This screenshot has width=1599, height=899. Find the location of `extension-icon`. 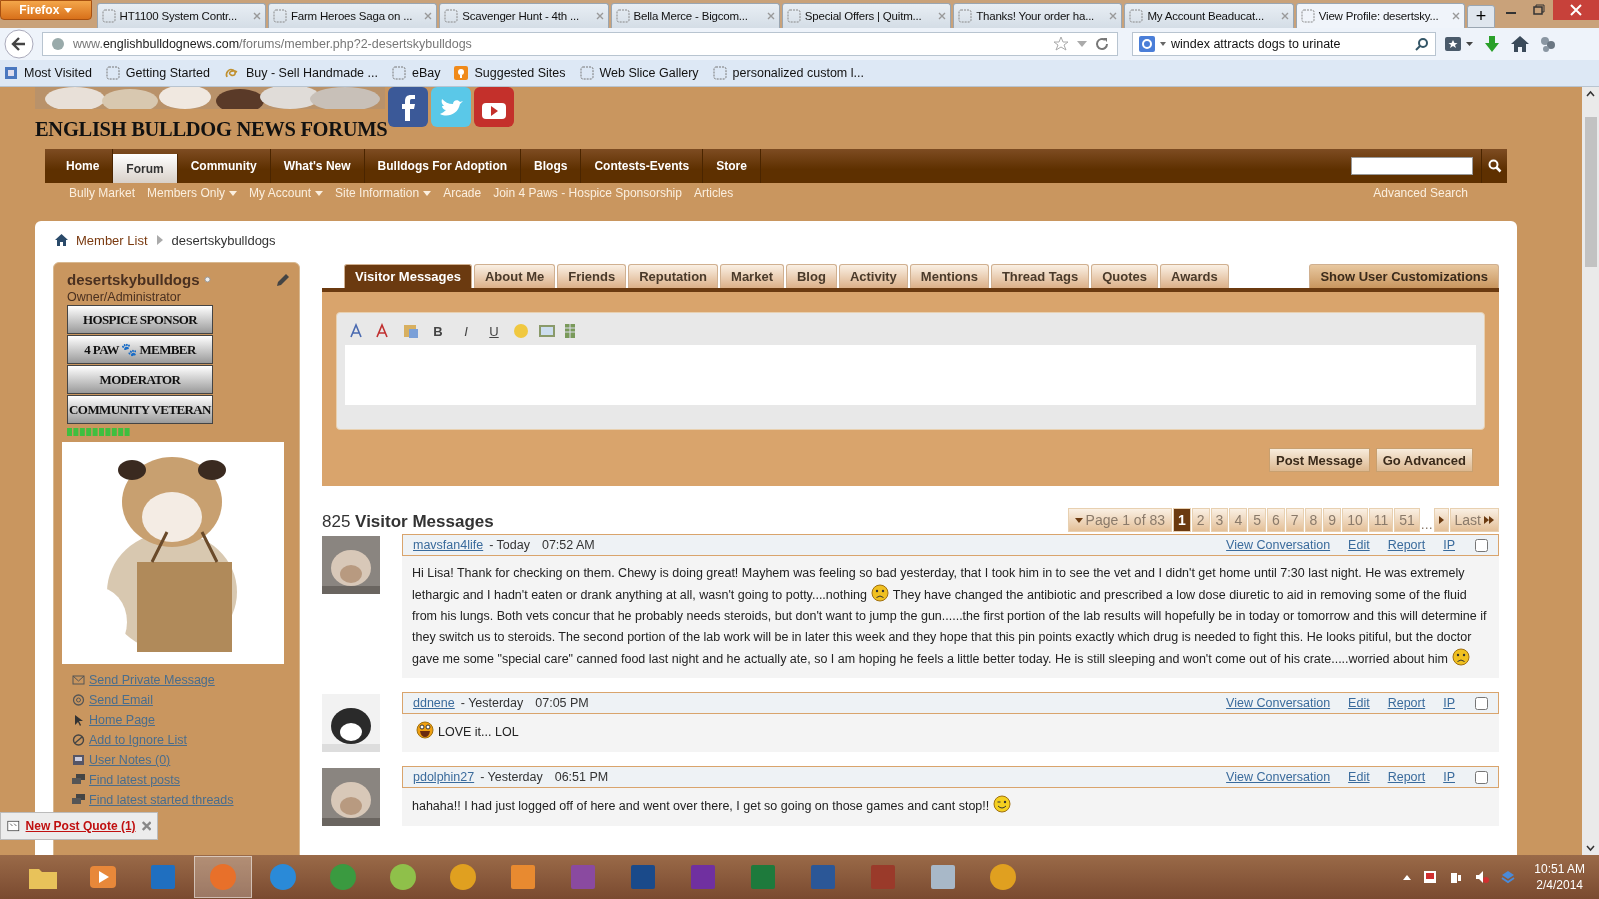

extension-icon is located at coordinates (1548, 44).